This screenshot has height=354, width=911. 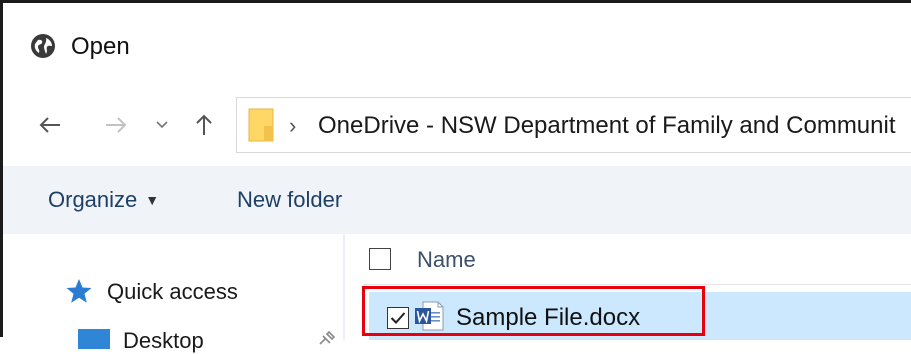 What do you see at coordinates (261, 125) in the screenshot?
I see `folder-icon` at bounding box center [261, 125].